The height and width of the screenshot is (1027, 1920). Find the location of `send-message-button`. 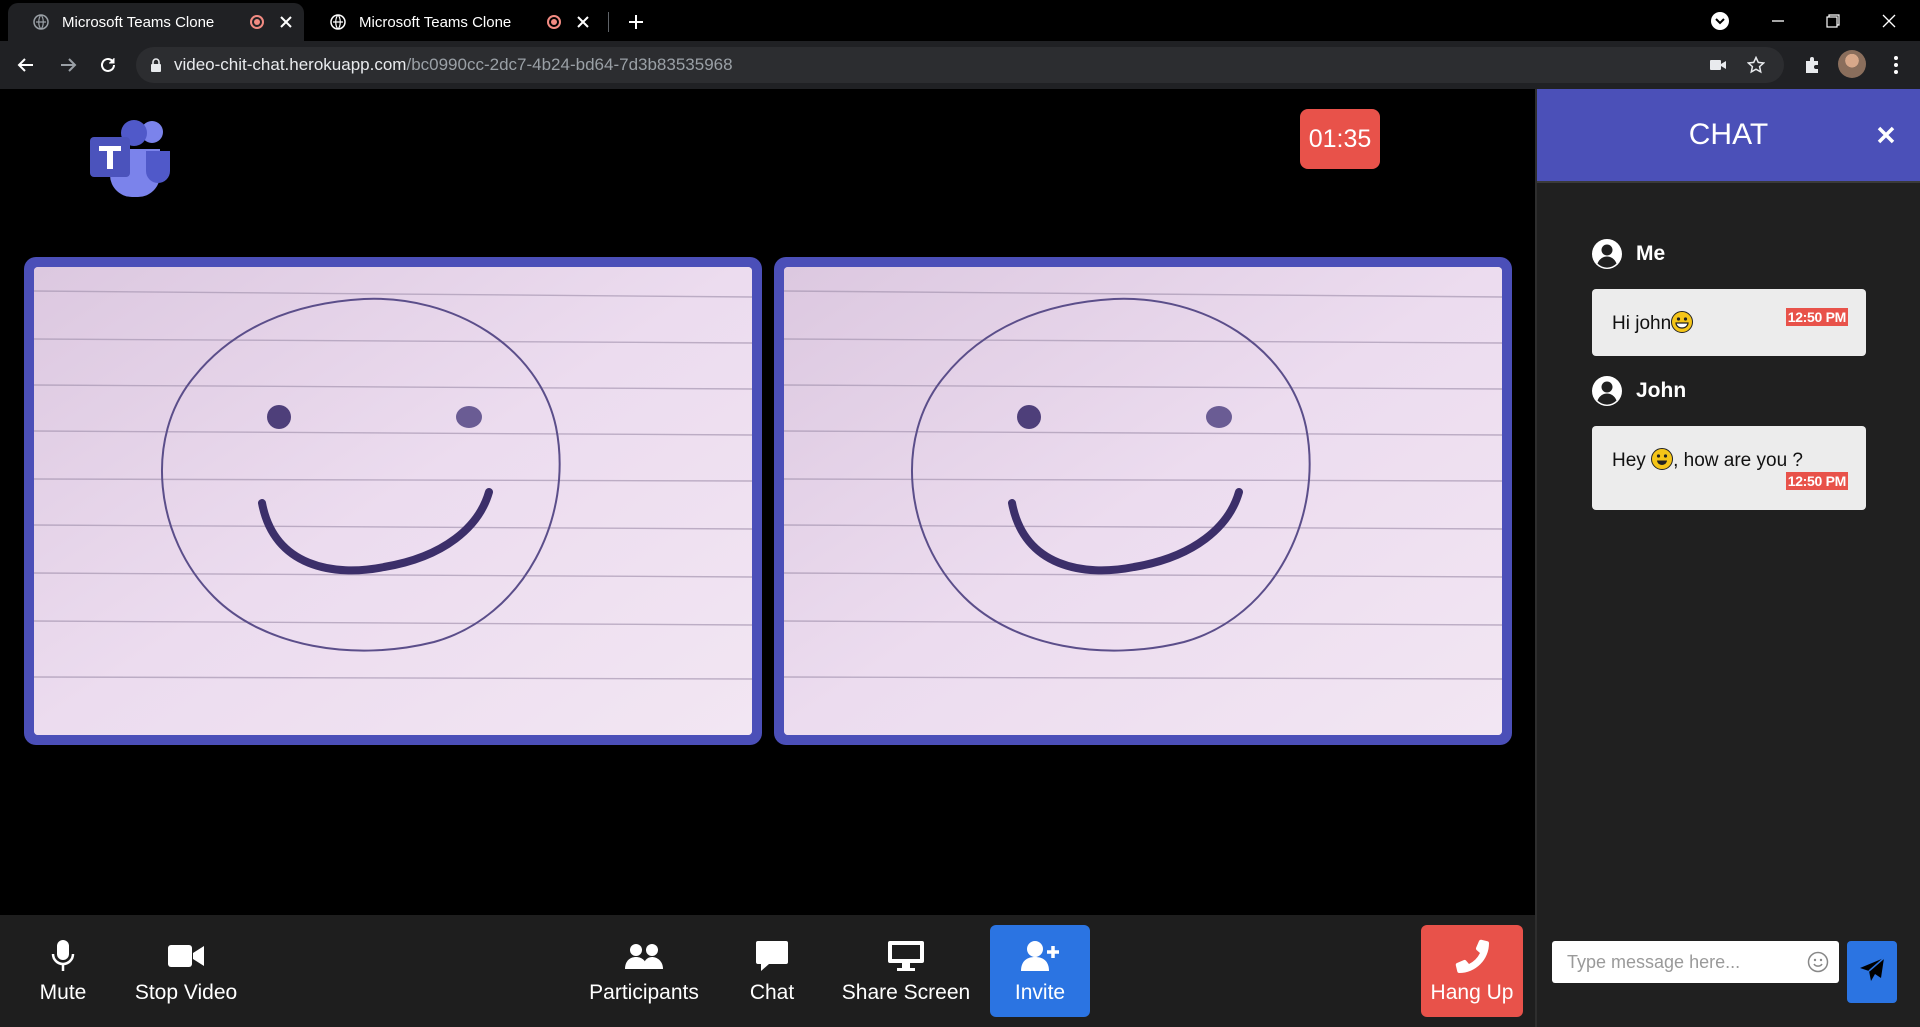

send-message-button is located at coordinates (1872, 972).